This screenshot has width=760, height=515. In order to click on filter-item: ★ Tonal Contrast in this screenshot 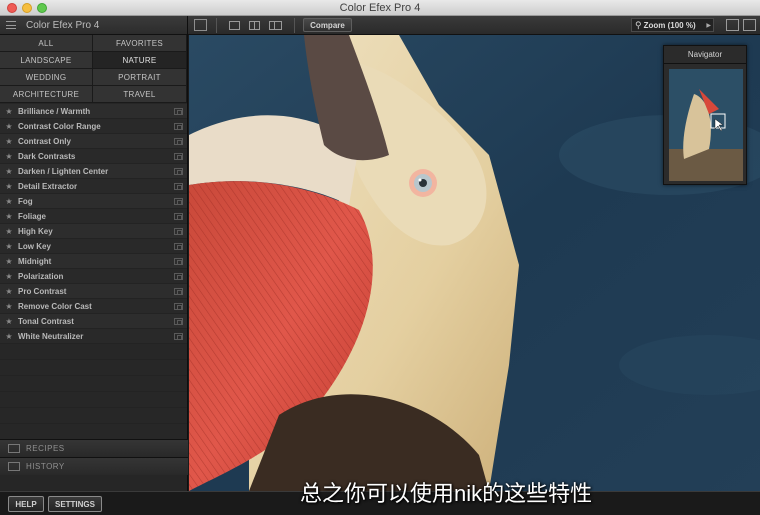, I will do `click(93, 321)`.